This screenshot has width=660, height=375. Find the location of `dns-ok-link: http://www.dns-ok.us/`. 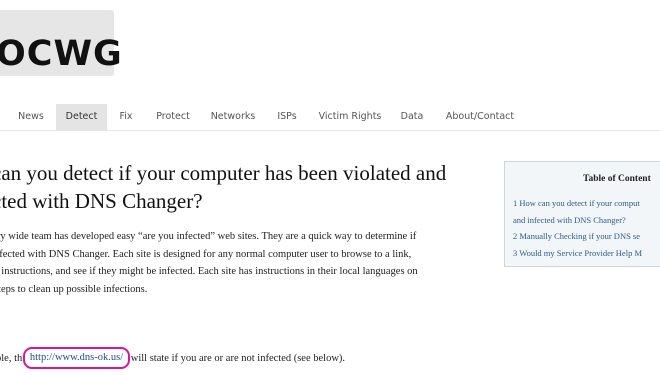

dns-ok-link: http://www.dns-ok.us/ is located at coordinates (76, 358).